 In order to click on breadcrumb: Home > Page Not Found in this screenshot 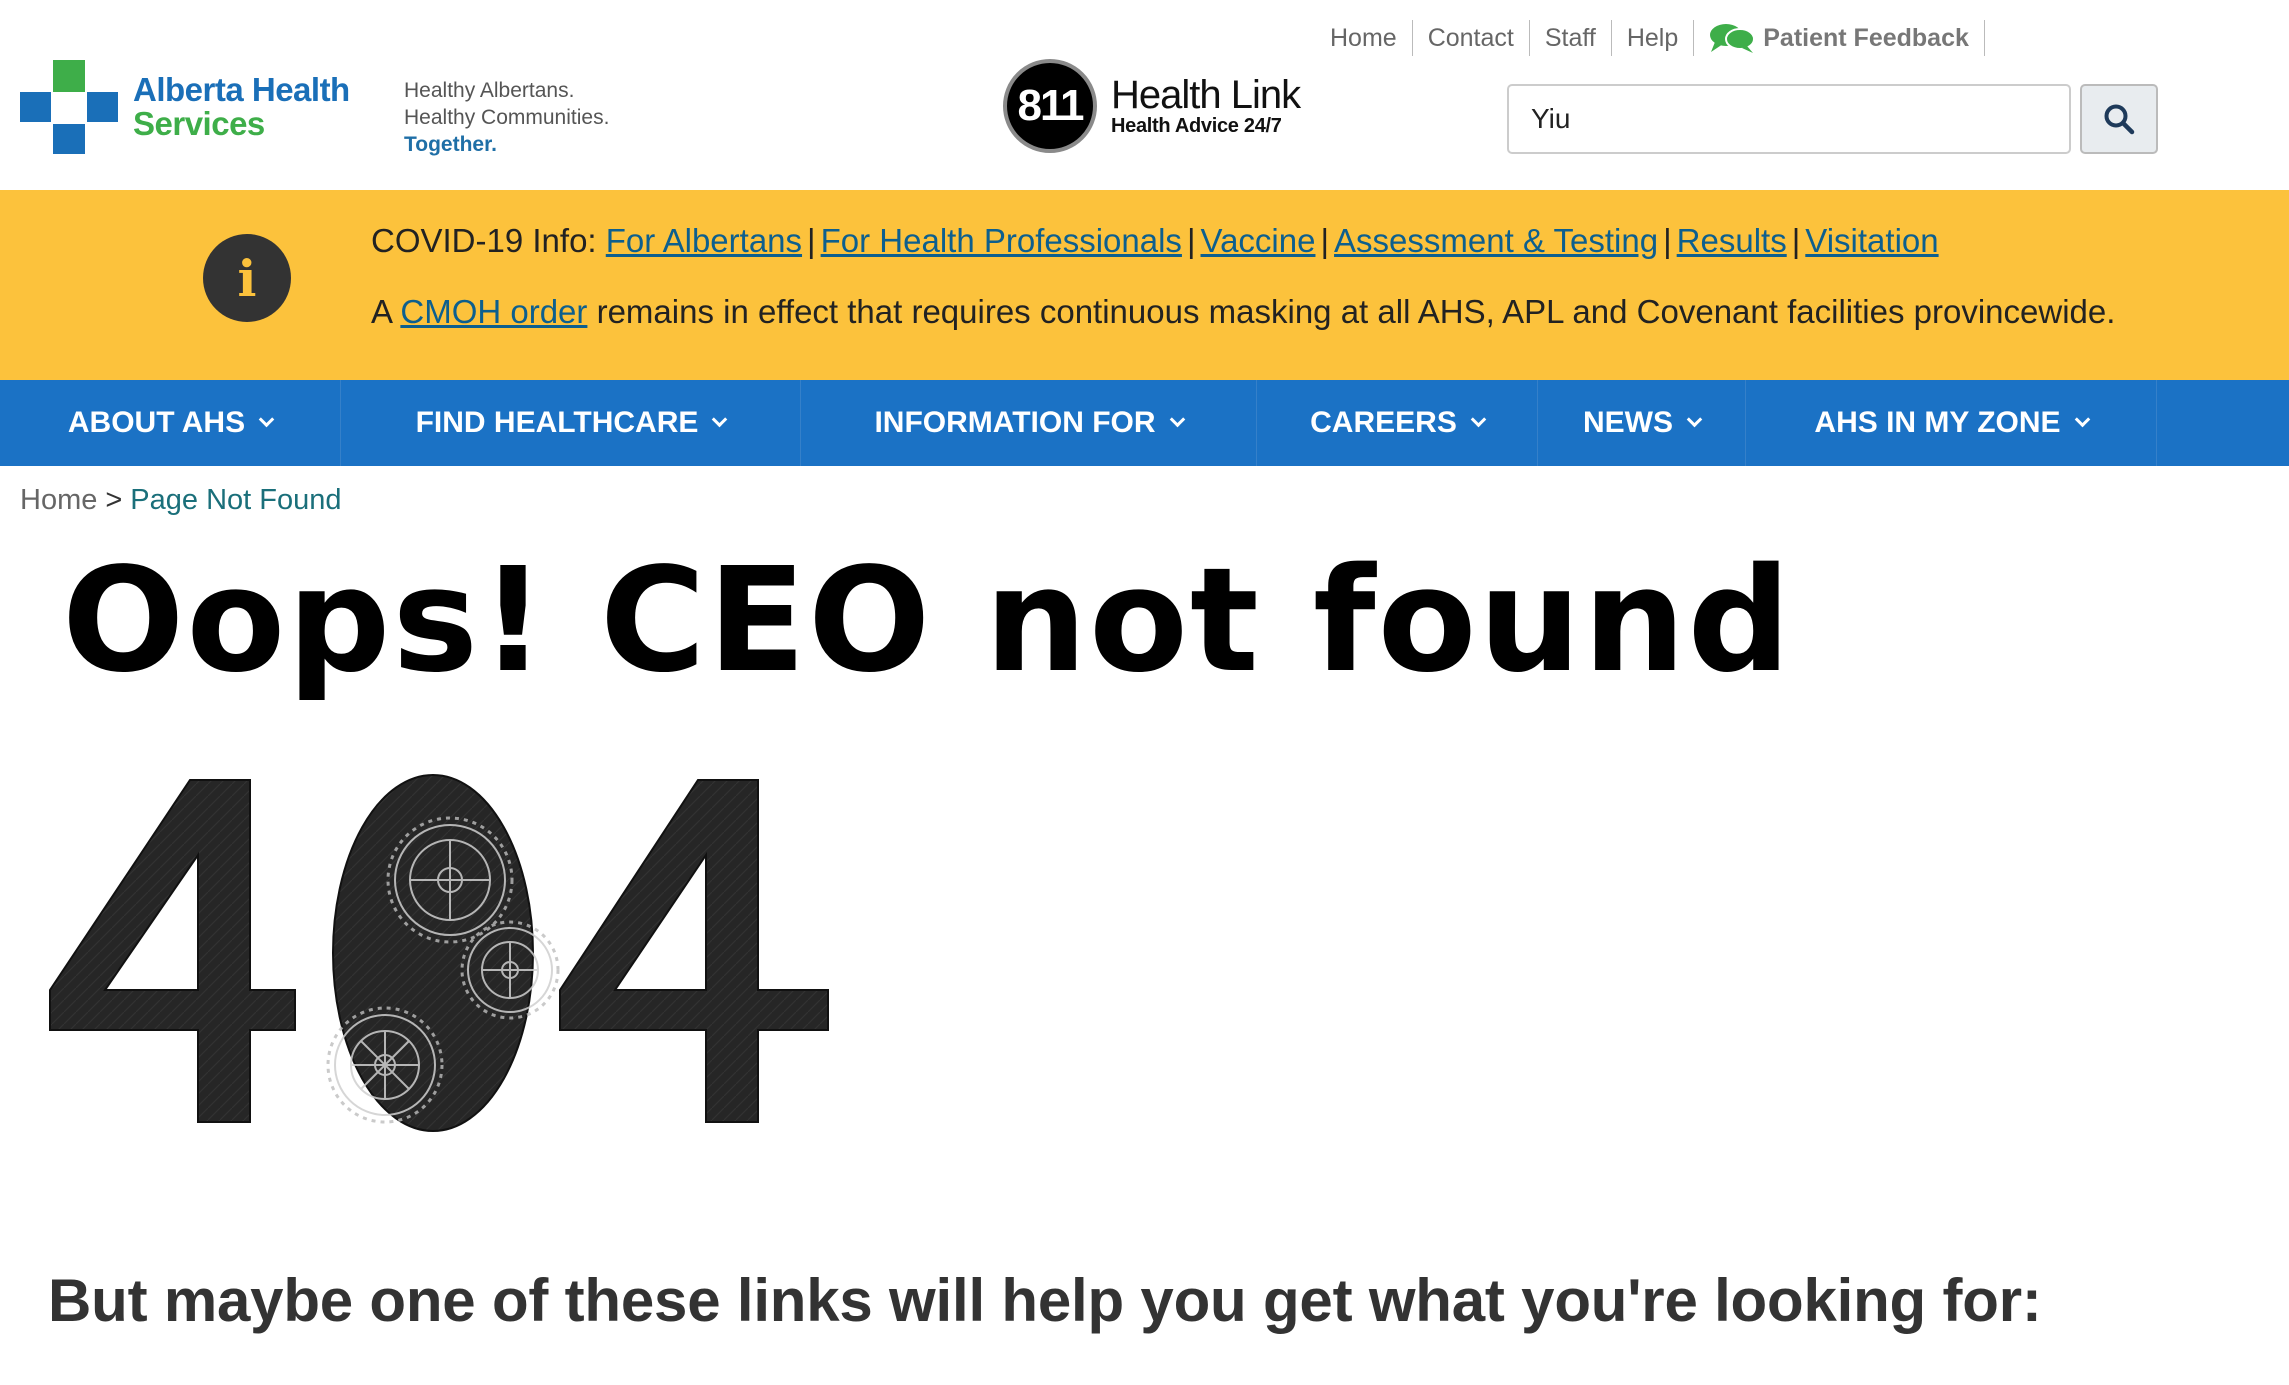, I will do `click(181, 500)`.